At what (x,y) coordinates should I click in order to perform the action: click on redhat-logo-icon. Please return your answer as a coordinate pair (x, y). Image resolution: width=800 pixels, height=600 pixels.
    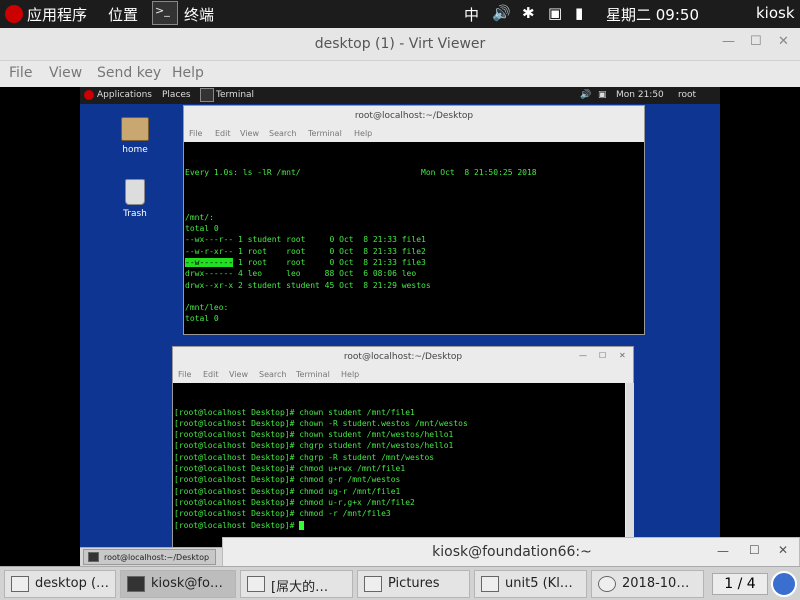
    Looking at the image, I should click on (14, 14).